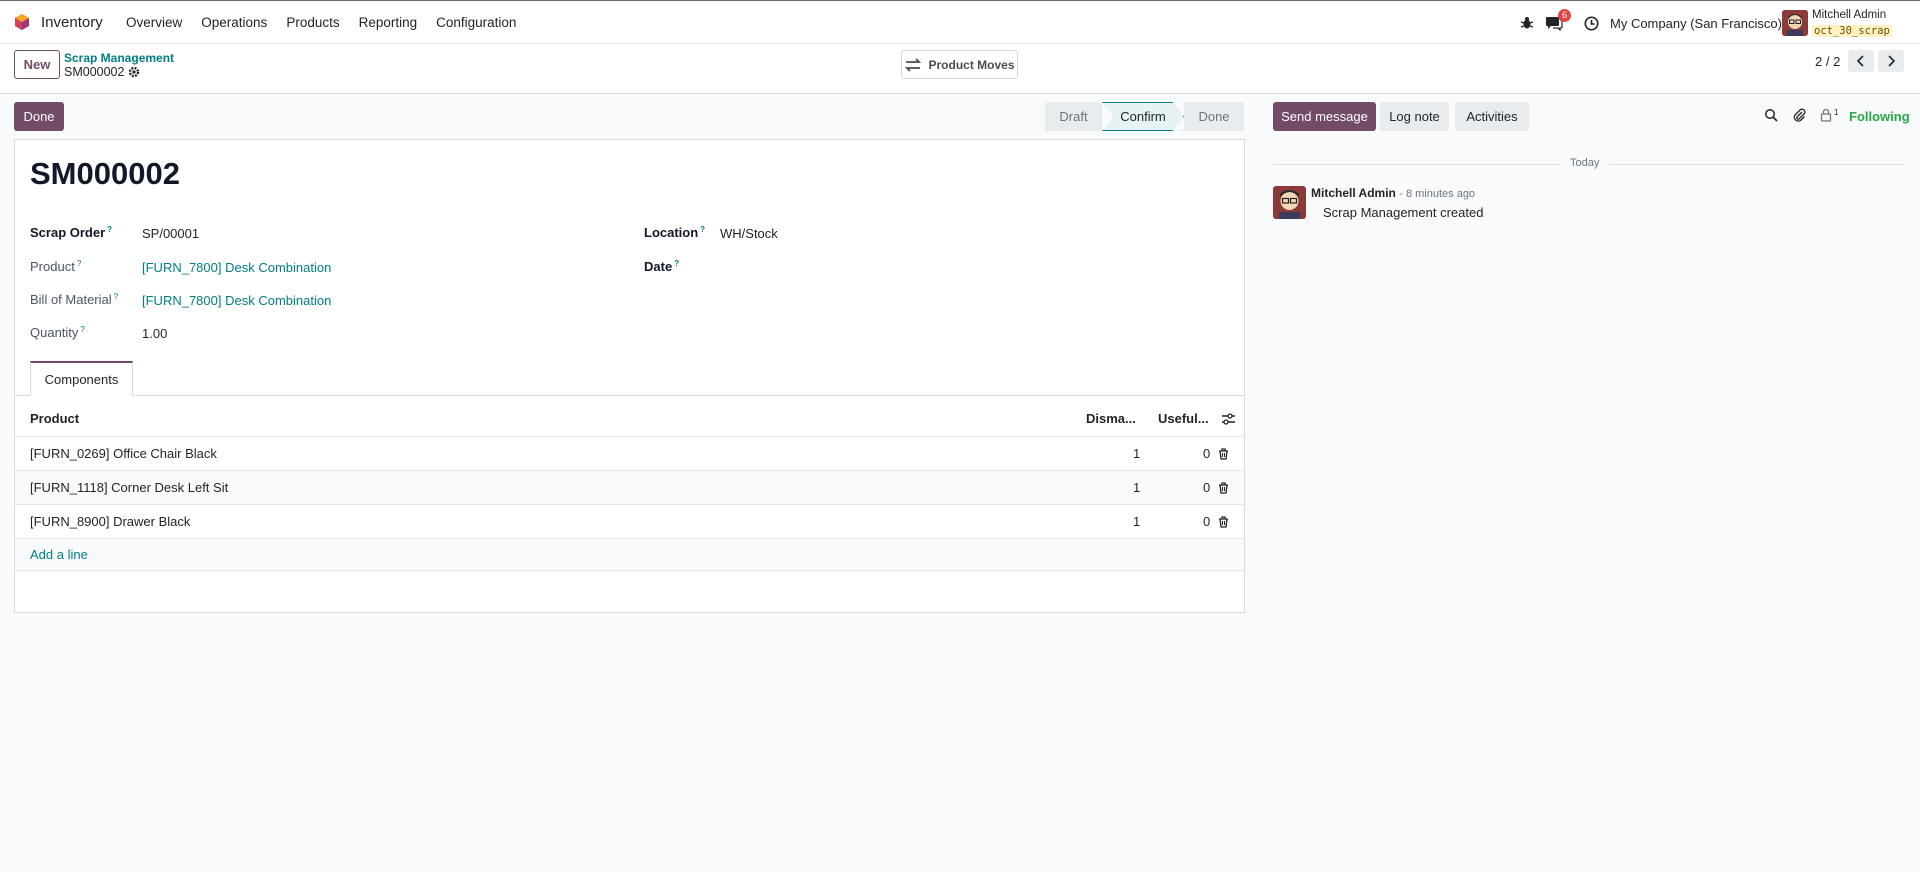  I want to click on search-icon, so click(1771, 115).